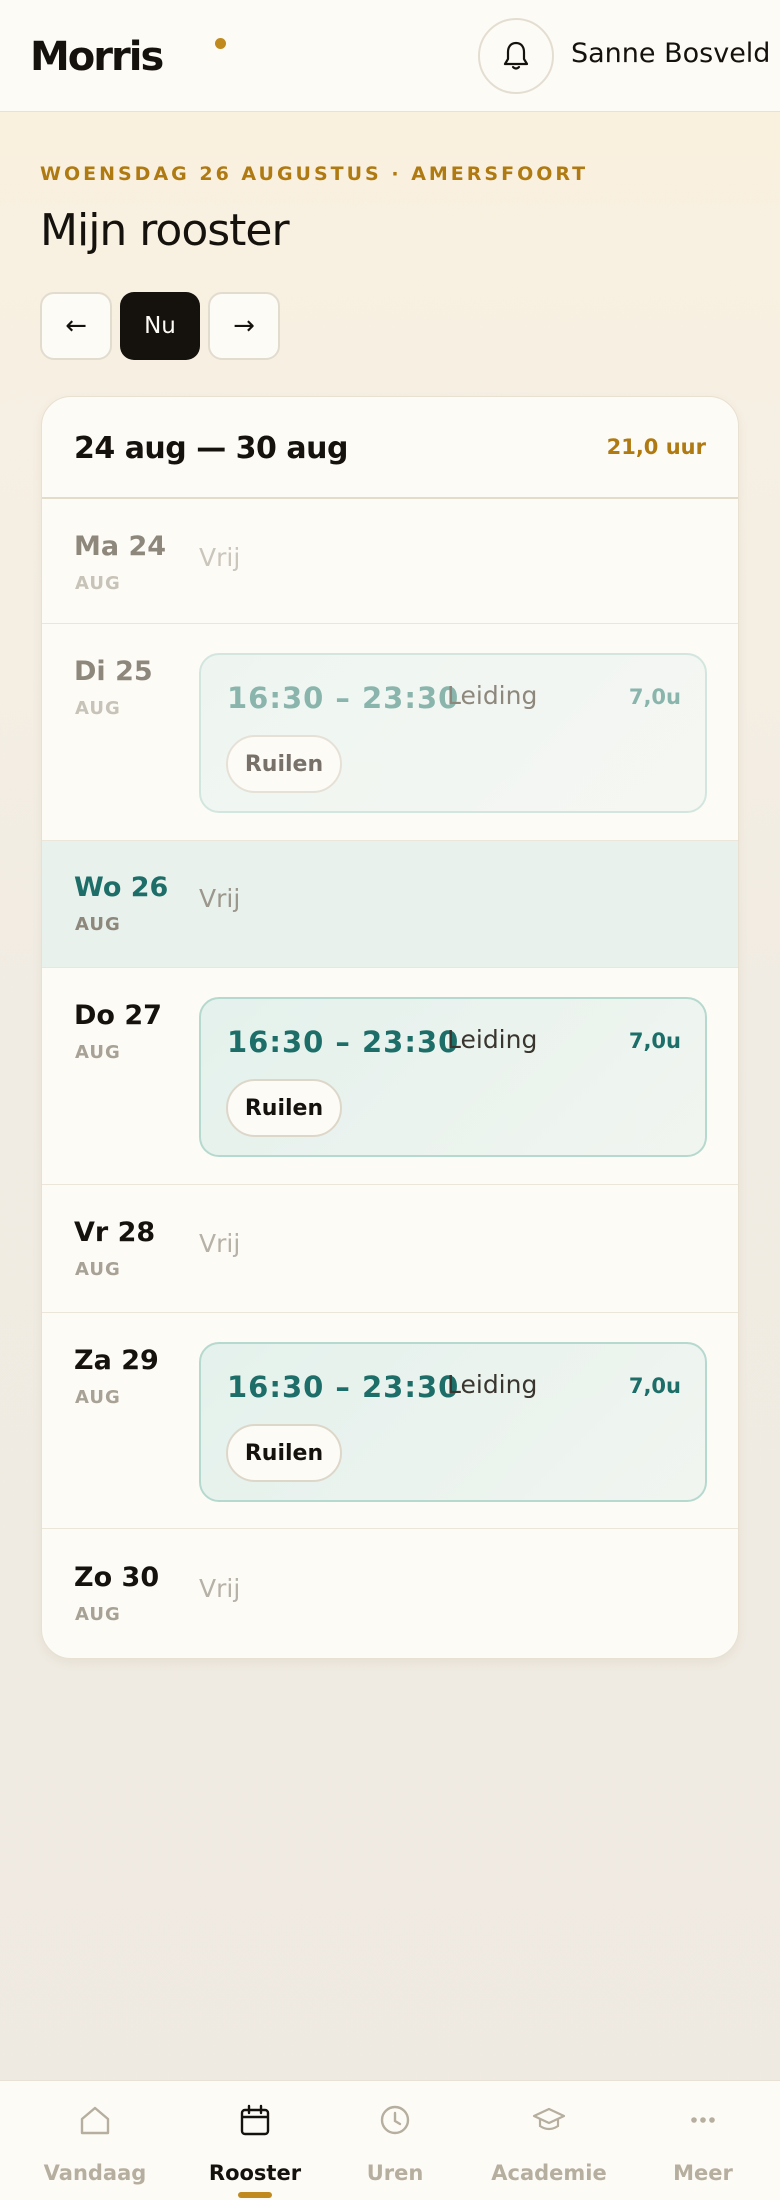 This screenshot has width=780, height=2200. Describe the element at coordinates (115, 1232) in the screenshot. I see `day-label: Vr 28` at that location.